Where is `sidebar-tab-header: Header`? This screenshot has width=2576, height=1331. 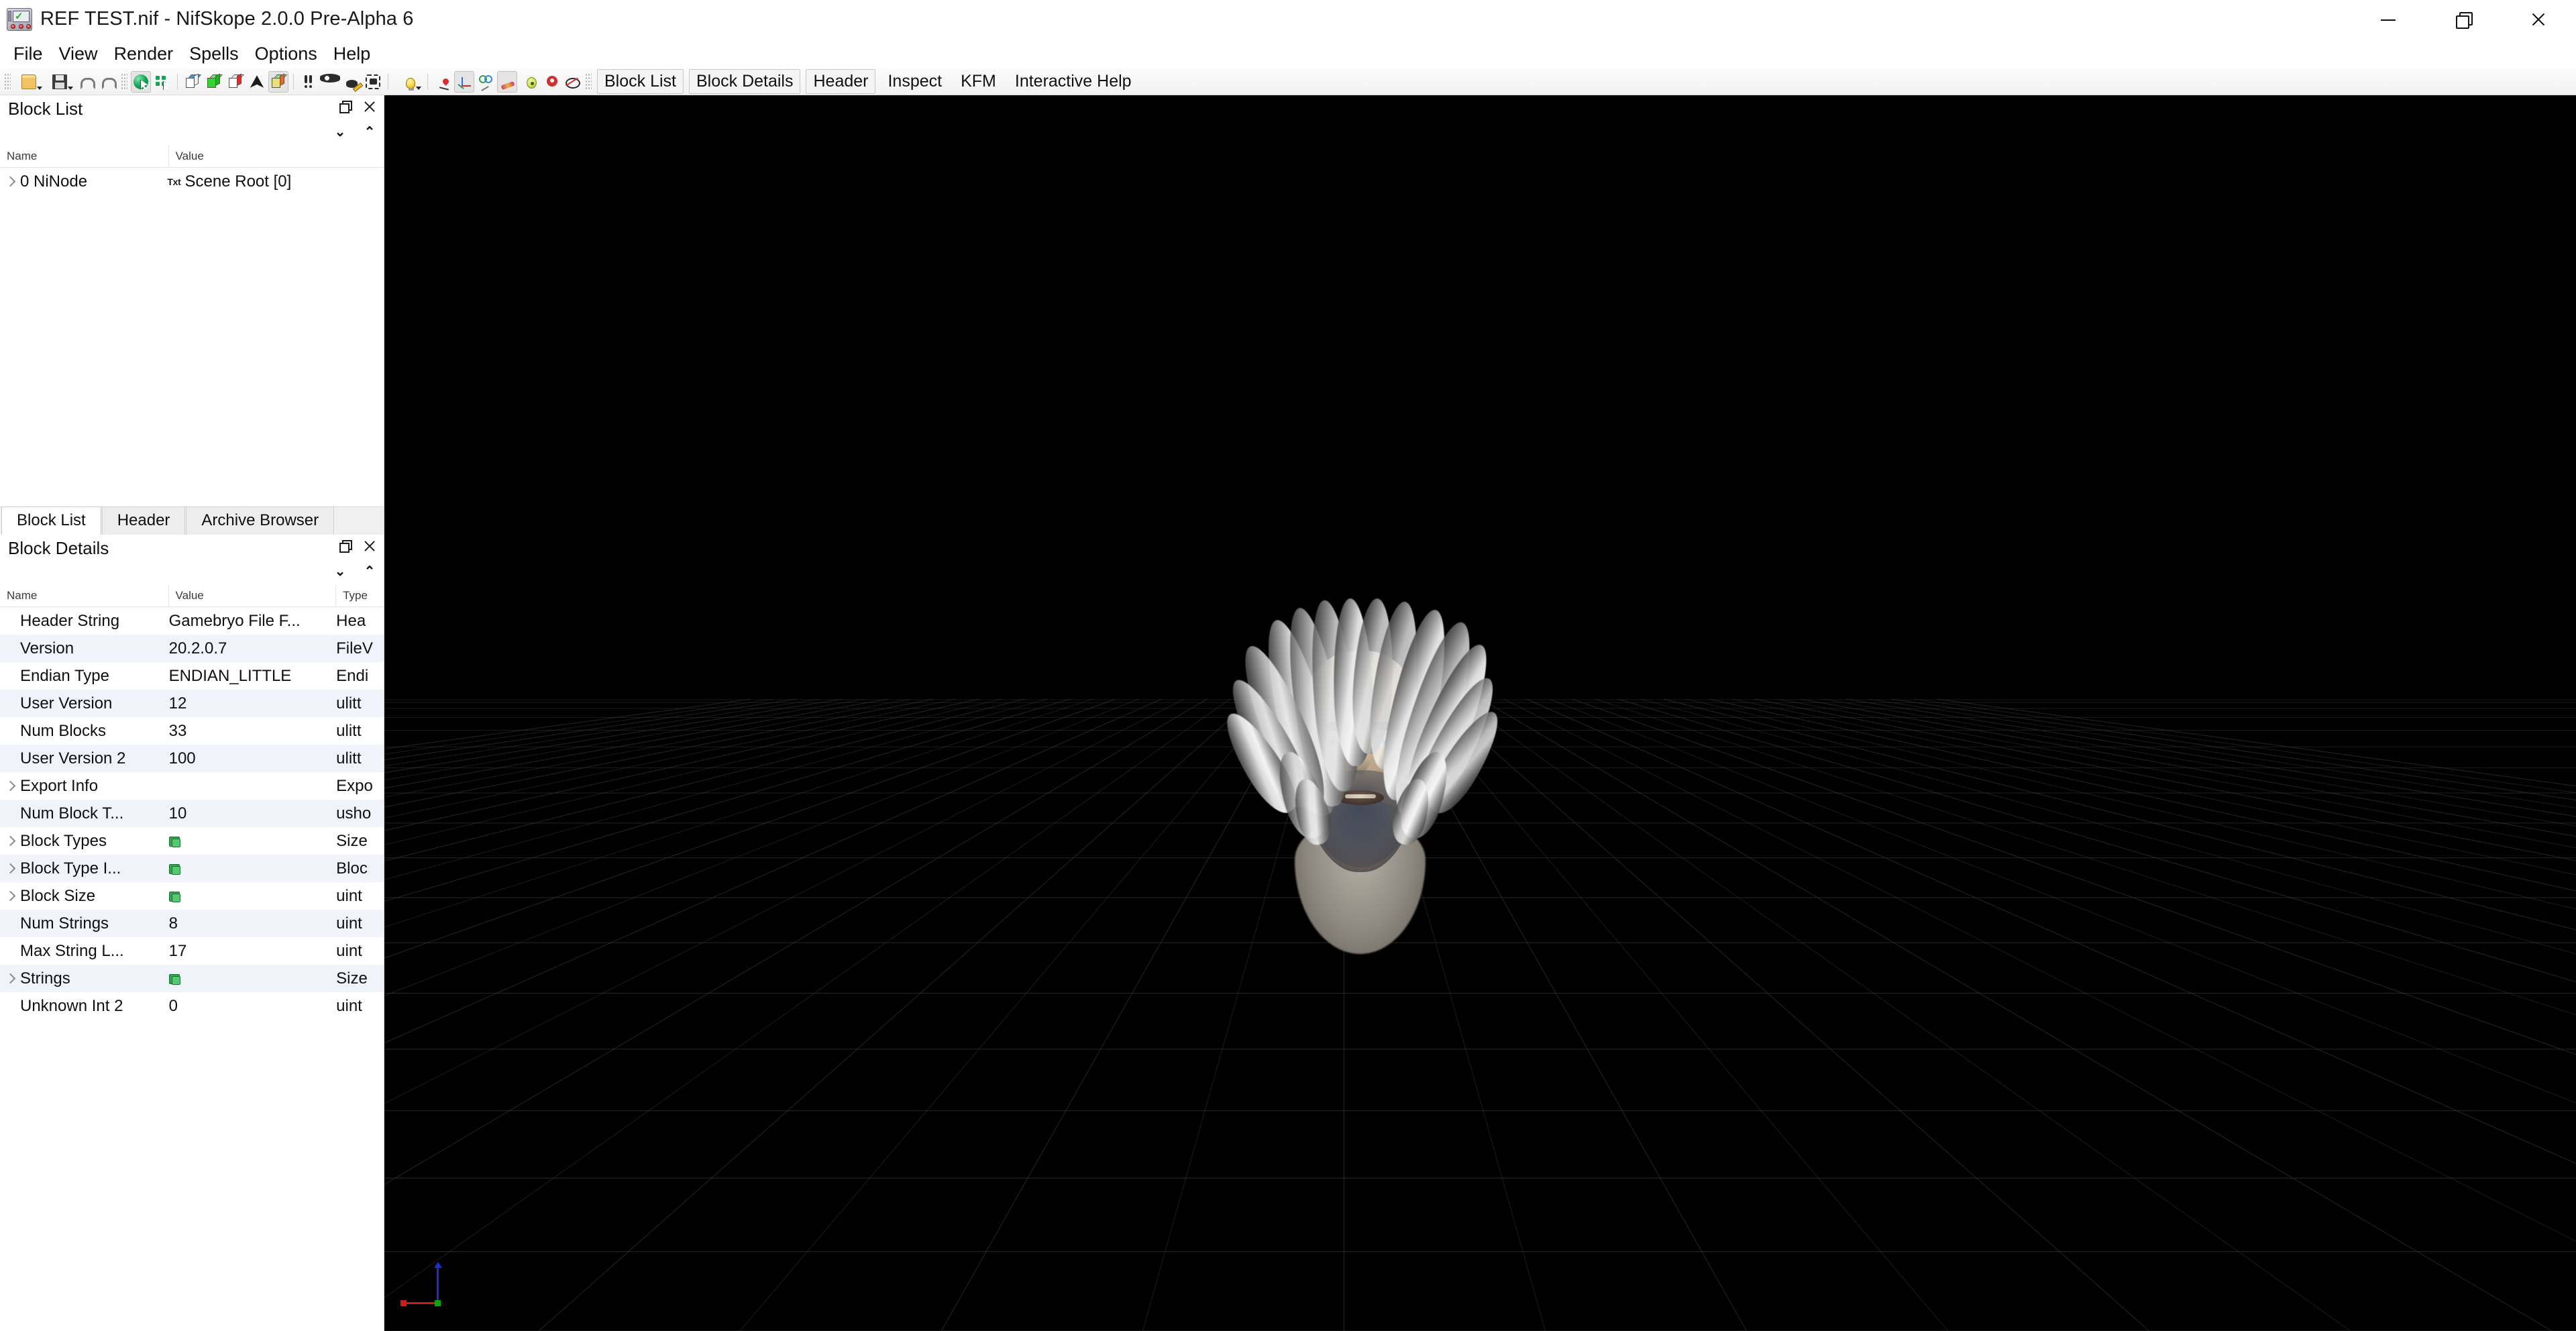 sidebar-tab-header: Header is located at coordinates (143, 521).